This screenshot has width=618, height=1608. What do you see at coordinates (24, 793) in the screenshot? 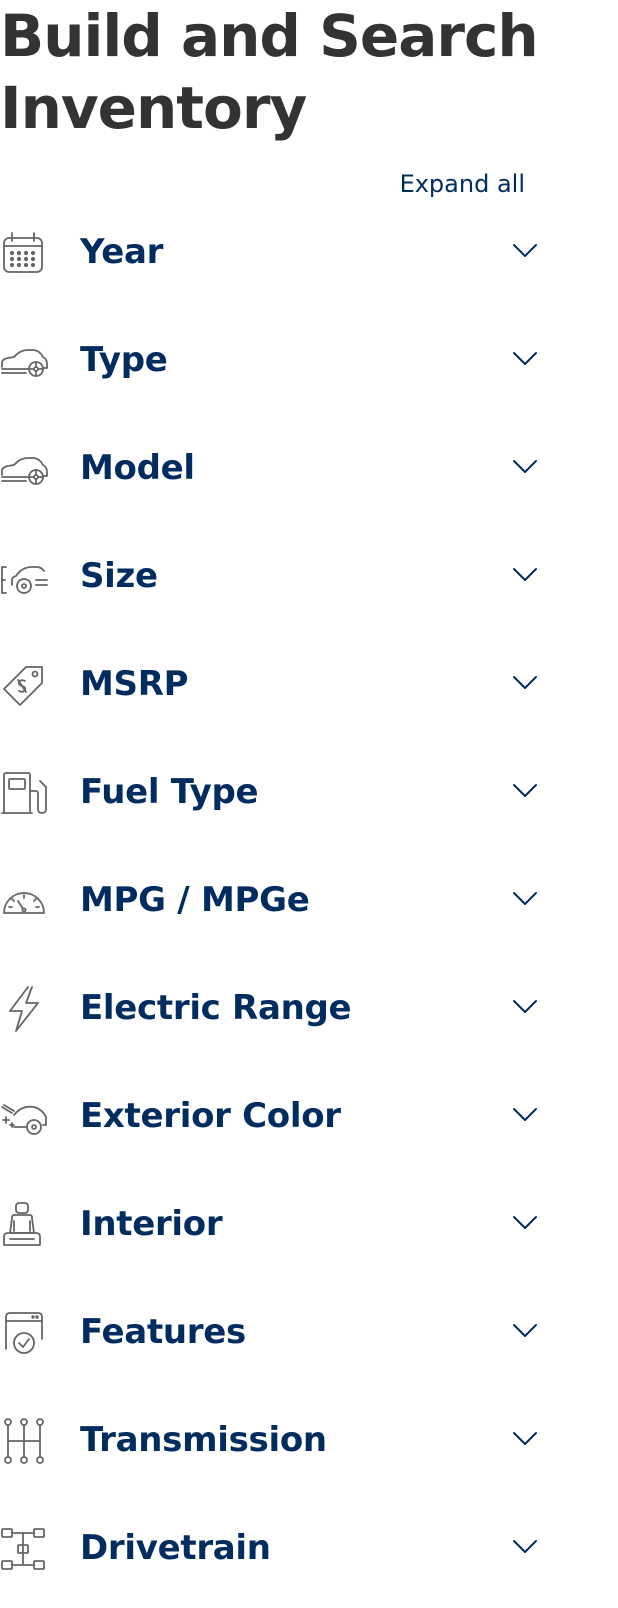
I see `fuel-pump-icon` at bounding box center [24, 793].